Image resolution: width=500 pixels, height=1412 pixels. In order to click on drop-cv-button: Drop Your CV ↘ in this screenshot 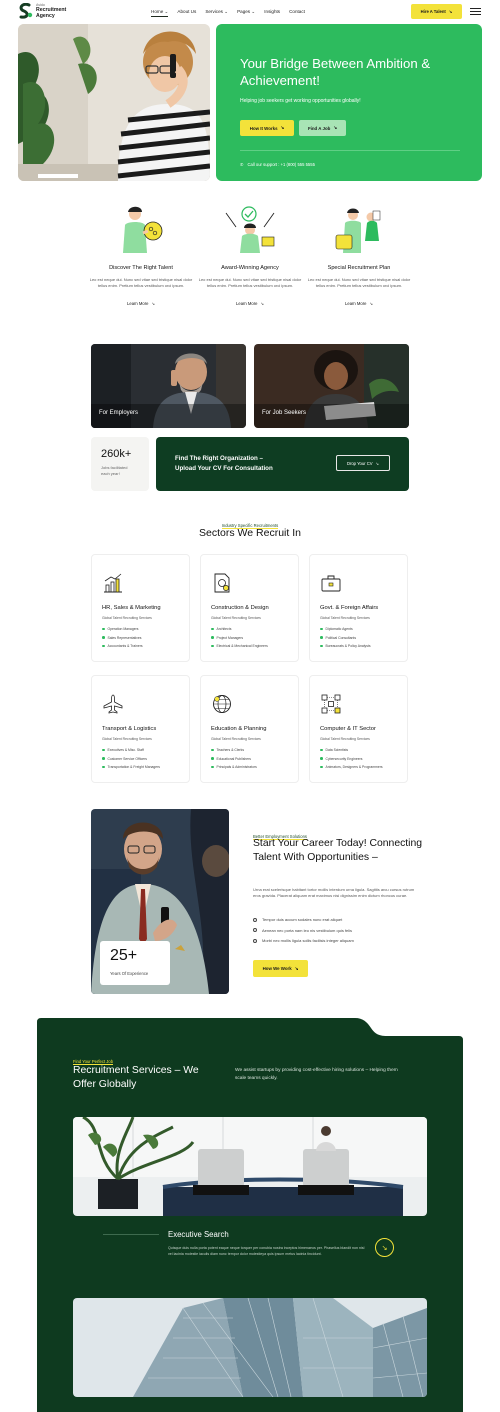, I will do `click(363, 463)`.